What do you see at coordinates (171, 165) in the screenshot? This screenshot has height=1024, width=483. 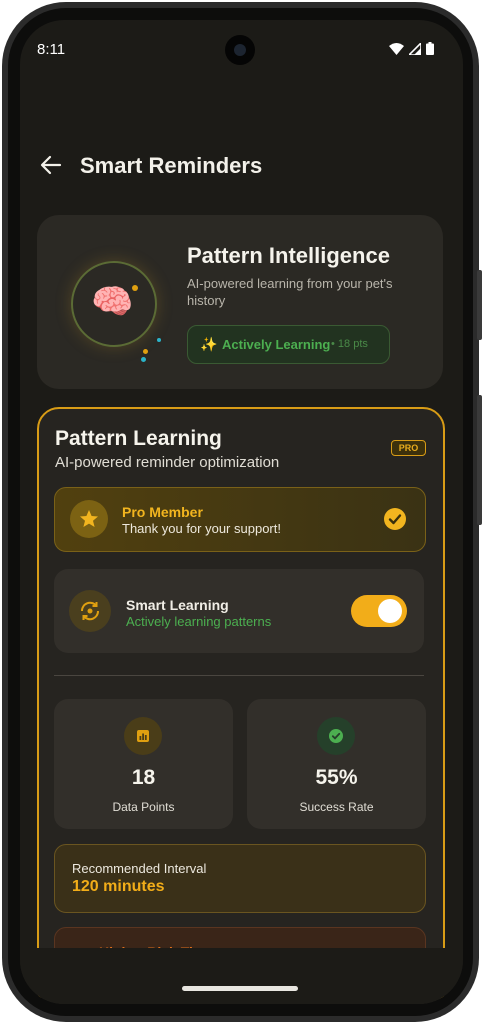 I see `page-title: Smart Reminders` at bounding box center [171, 165].